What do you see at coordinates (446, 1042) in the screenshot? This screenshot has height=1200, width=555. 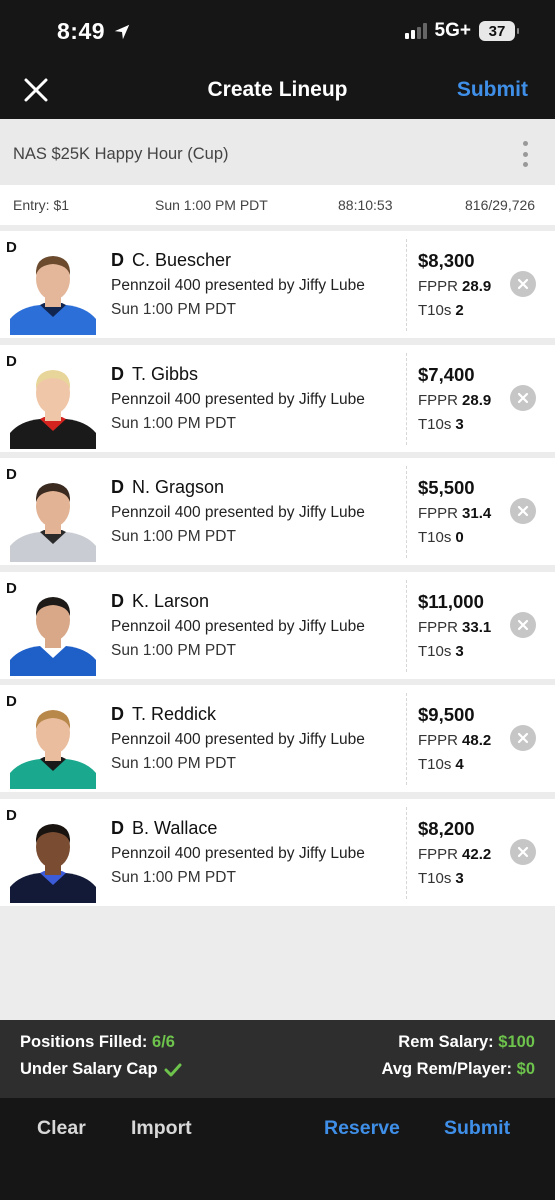 I see `remaining-salary-label: Rem Salary:` at bounding box center [446, 1042].